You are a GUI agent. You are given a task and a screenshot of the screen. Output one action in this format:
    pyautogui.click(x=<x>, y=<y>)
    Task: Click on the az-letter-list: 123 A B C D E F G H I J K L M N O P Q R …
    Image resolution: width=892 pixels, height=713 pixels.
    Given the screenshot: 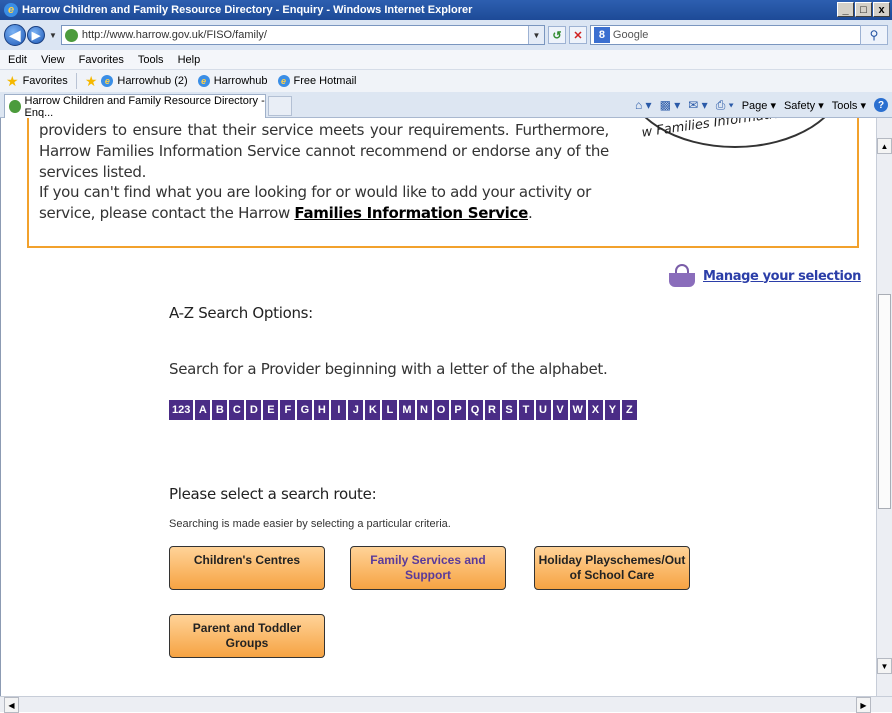 What is the action you would take?
    pyautogui.click(x=403, y=410)
    